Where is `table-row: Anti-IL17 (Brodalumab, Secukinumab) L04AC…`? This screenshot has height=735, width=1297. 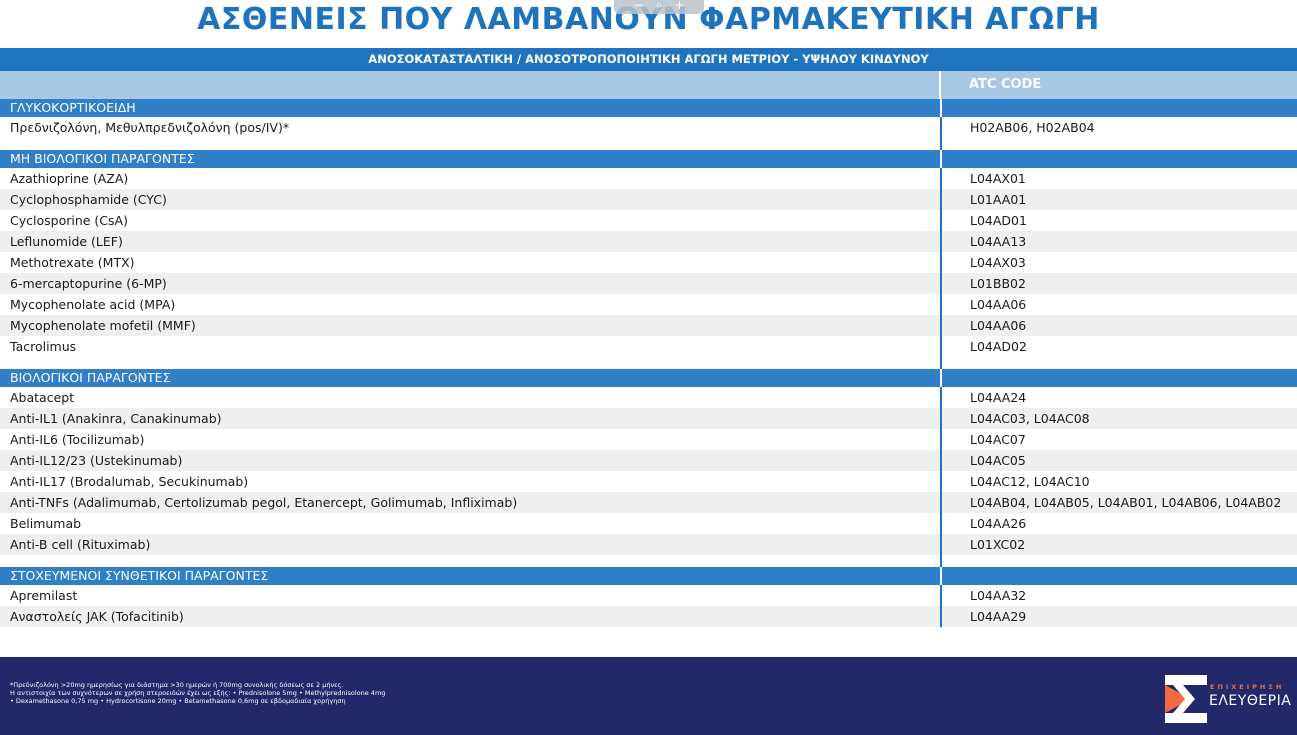 table-row: Anti-IL17 (Brodalumab, Secukinumab) L04AC… is located at coordinates (648, 481).